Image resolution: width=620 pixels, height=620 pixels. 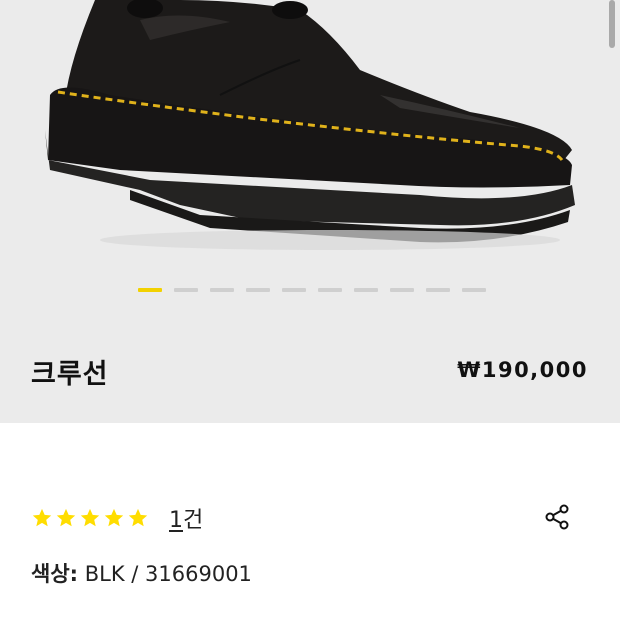 I want to click on product-price: ₩190,000, so click(x=522, y=370).